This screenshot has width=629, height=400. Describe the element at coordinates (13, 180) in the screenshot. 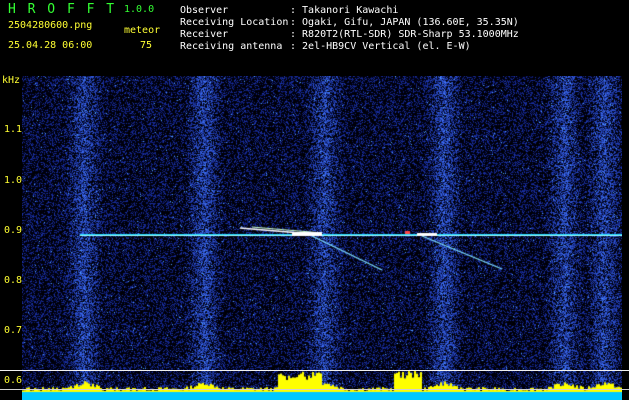

I see `y-tick-1-0: 1.0` at that location.